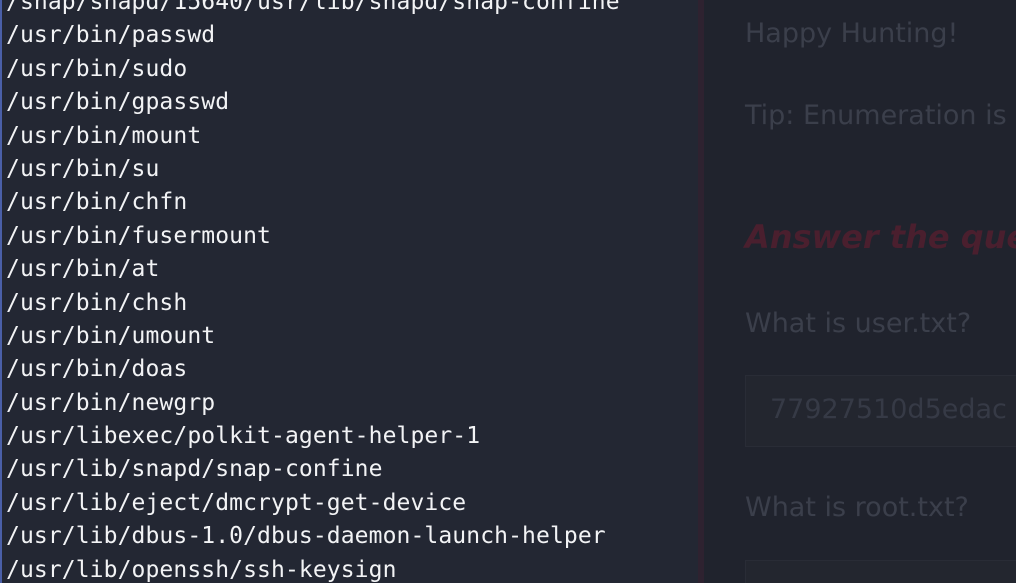 The image size is (1016, 583). I want to click on answer-user-value: 77927510d5edac, so click(888, 409).